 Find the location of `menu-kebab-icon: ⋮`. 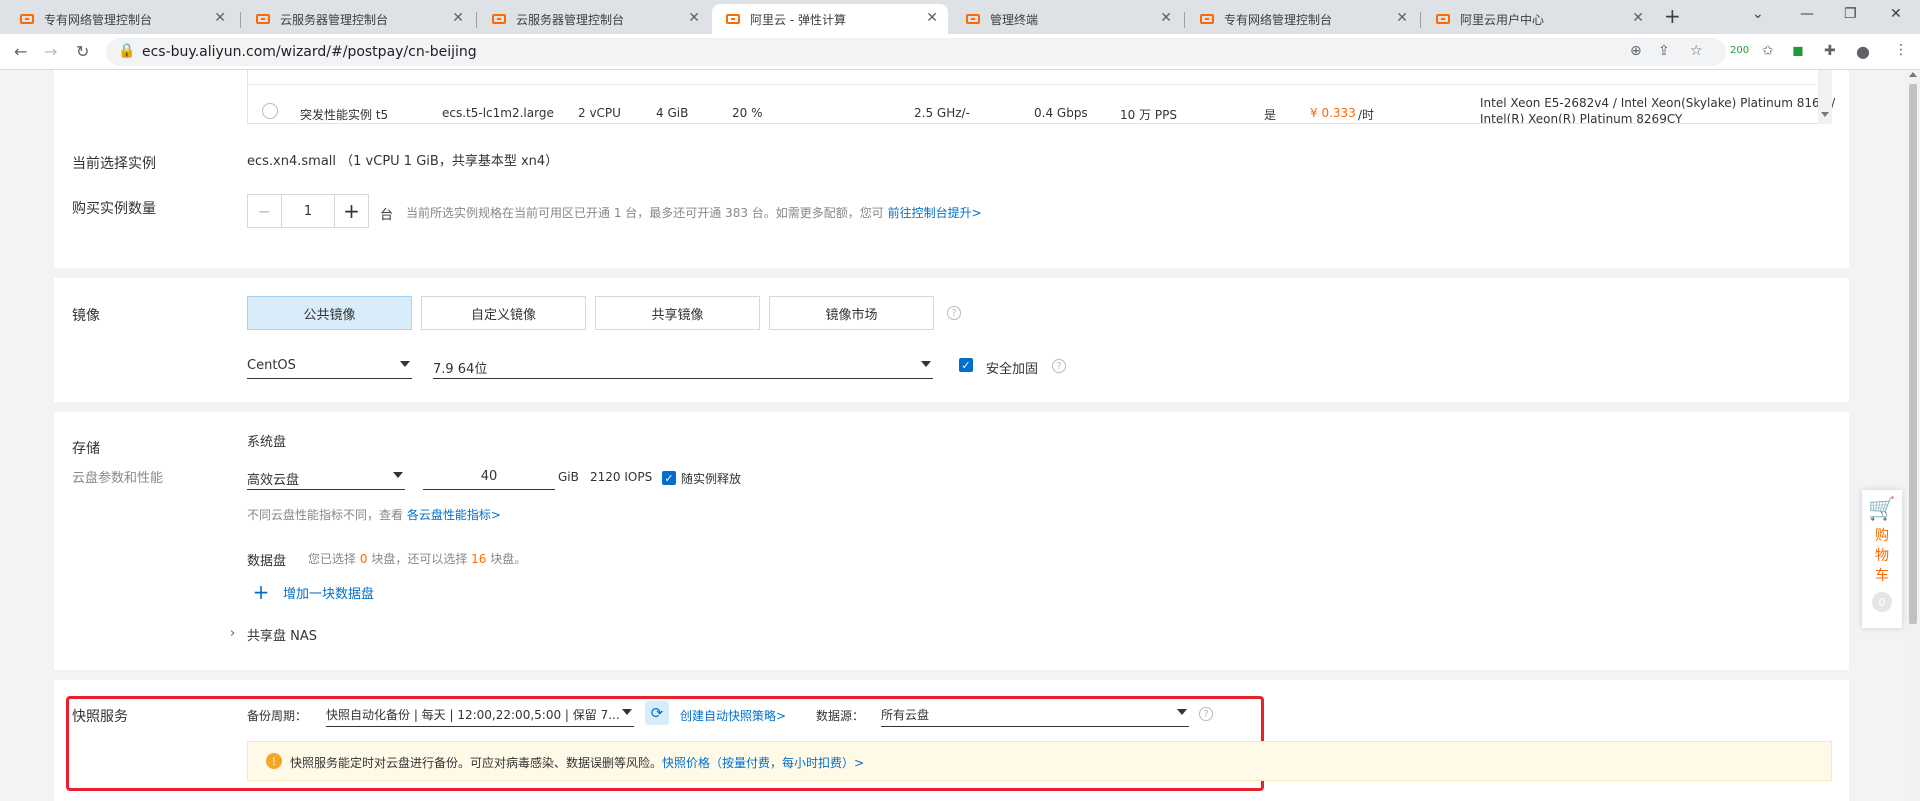

menu-kebab-icon: ⋮ is located at coordinates (1901, 50).